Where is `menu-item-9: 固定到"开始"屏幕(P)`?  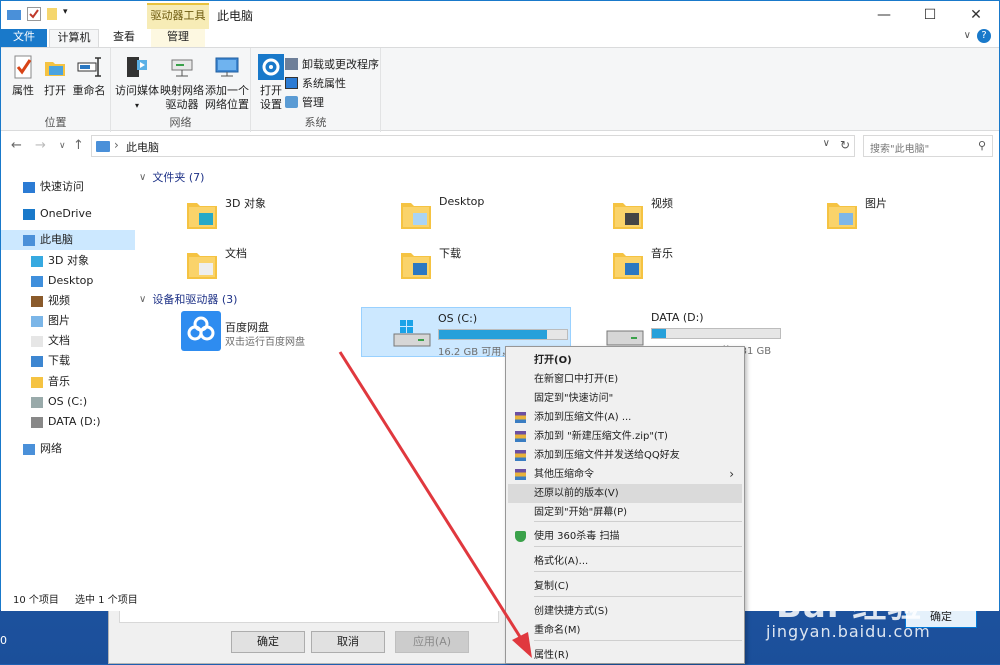 menu-item-9: 固定到"开始"屏幕(P) is located at coordinates (625, 512).